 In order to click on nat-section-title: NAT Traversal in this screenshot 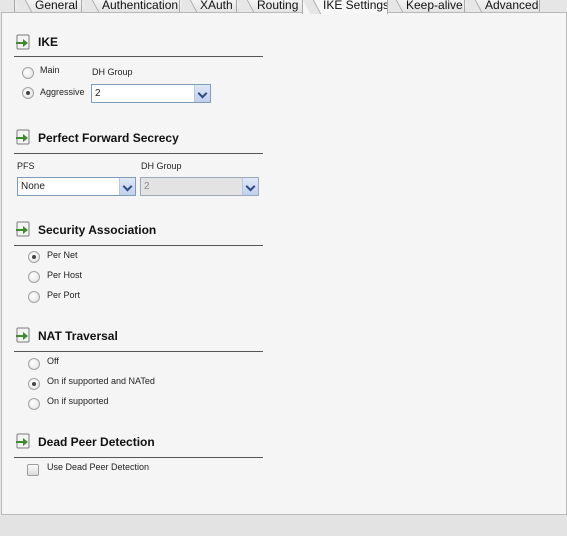, I will do `click(78, 336)`.